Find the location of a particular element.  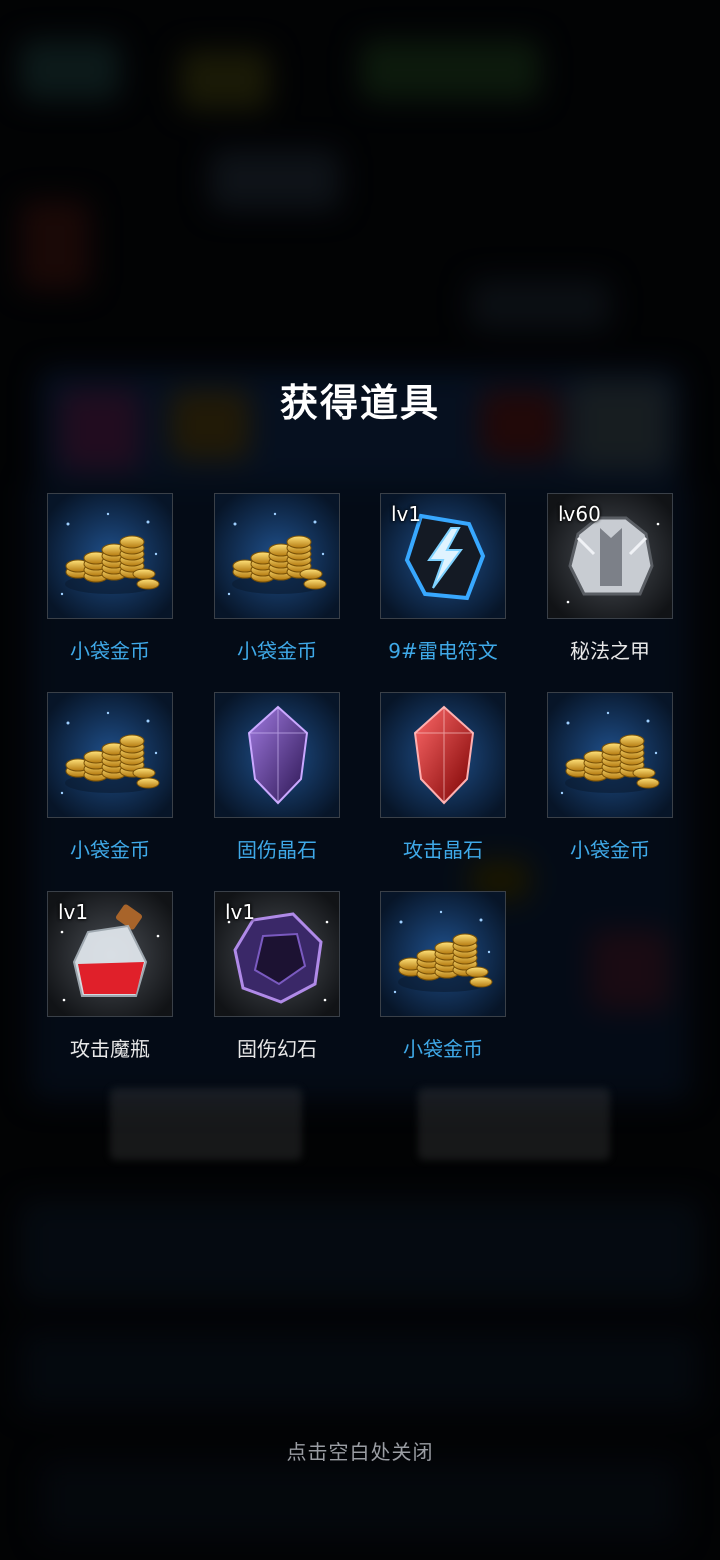

blurred-button-right is located at coordinates (514, 1124).